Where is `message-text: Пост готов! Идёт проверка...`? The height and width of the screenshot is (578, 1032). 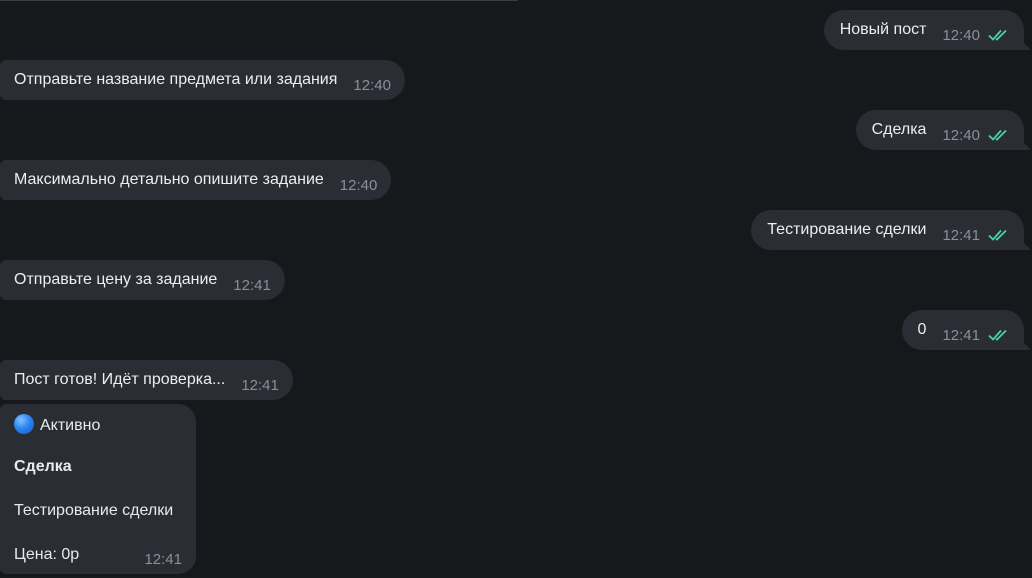 message-text: Пост готов! Идёт проверка... is located at coordinates (120, 379).